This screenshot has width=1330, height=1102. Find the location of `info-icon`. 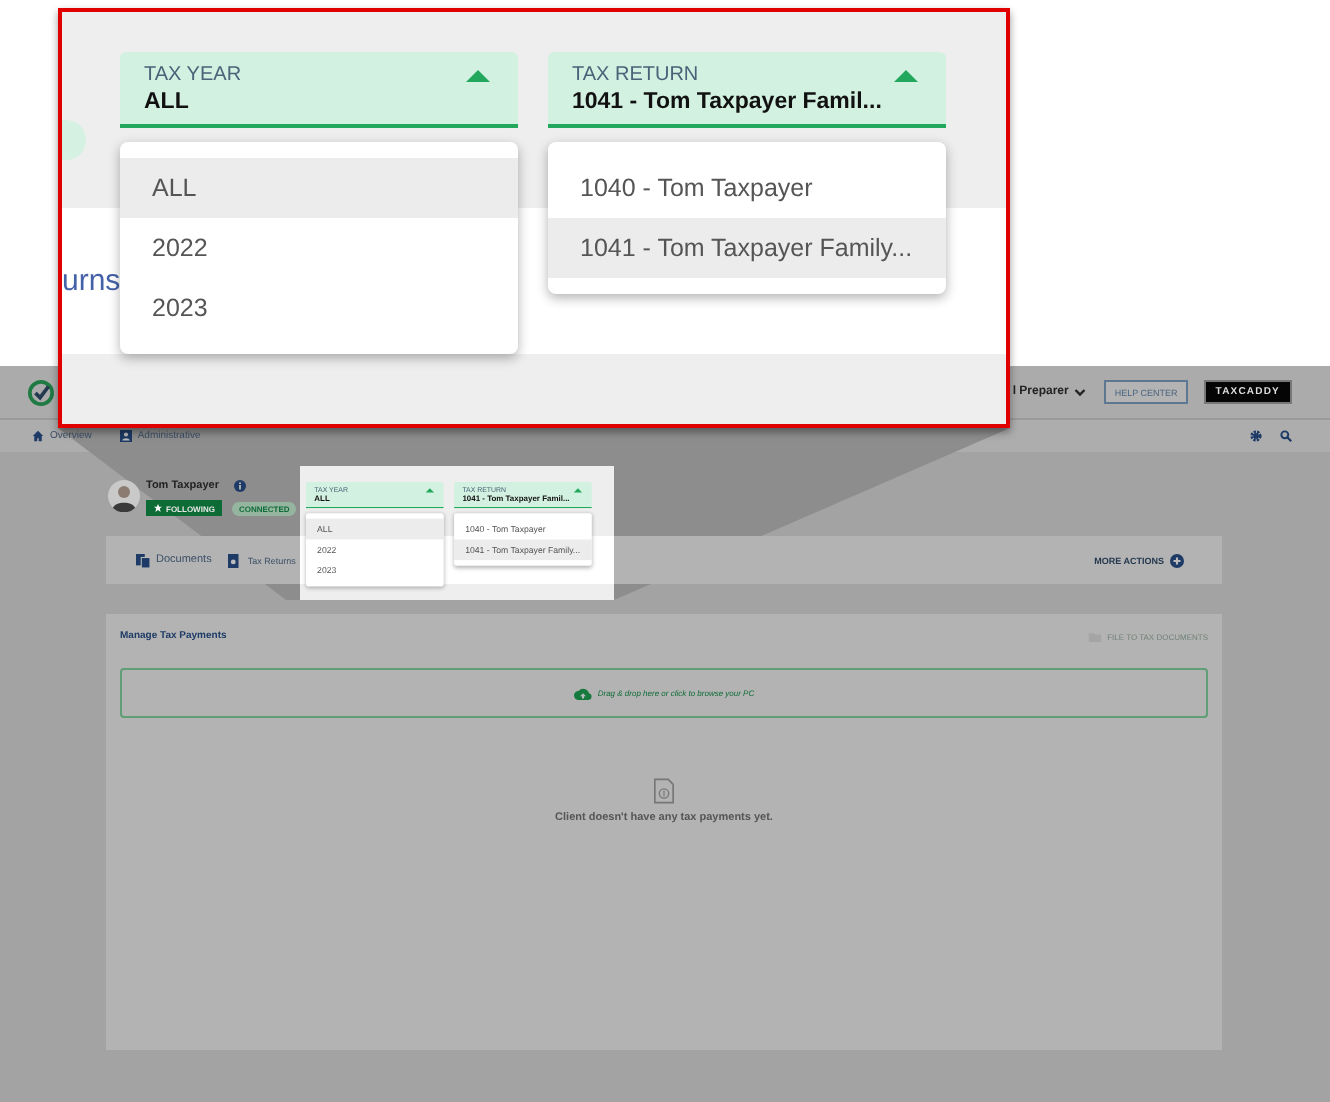

info-icon is located at coordinates (240, 486).